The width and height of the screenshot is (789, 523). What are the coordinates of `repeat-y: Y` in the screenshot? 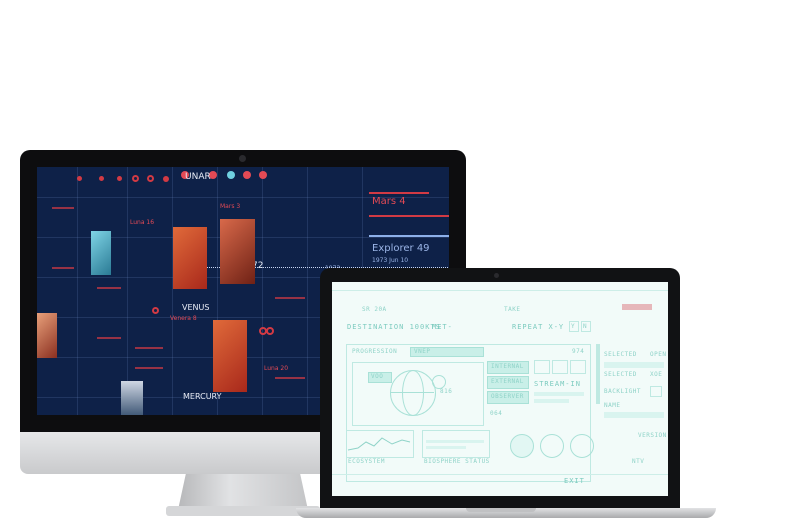 It's located at (573, 326).